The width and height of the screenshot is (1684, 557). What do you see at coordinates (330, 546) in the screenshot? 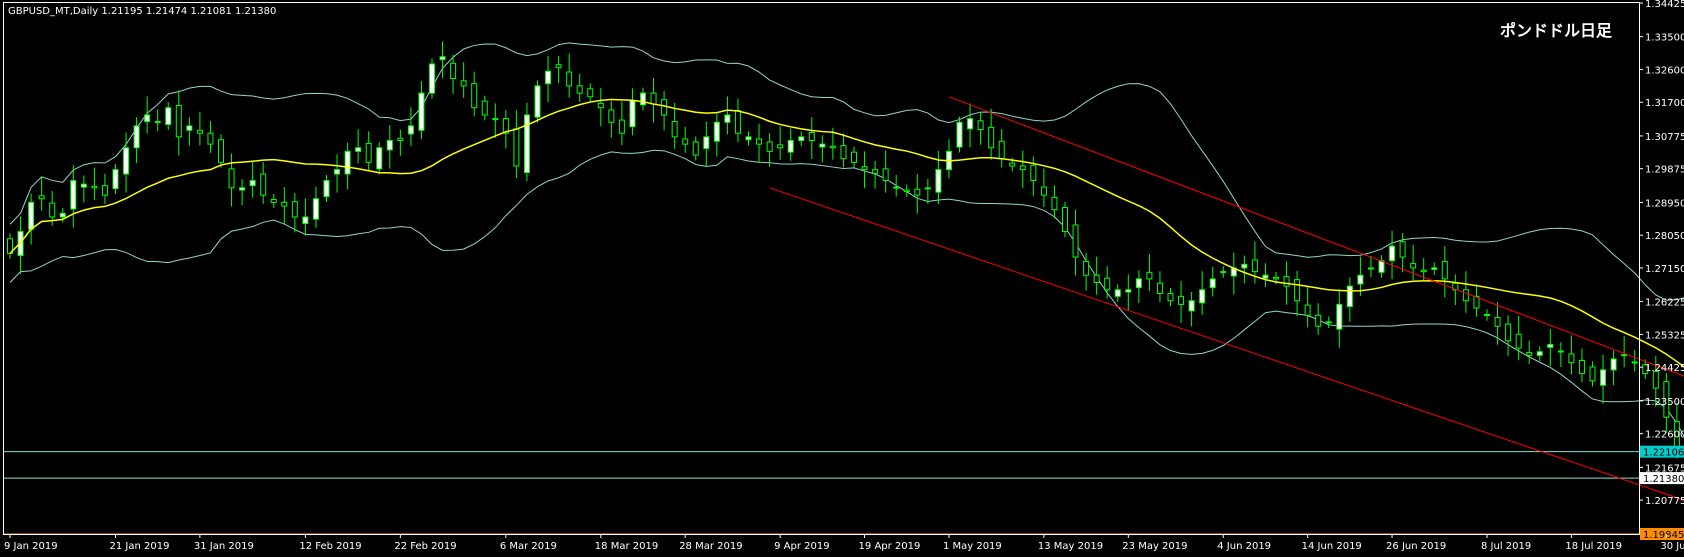
I see `x-tick-label: 12 Feb 2019` at bounding box center [330, 546].